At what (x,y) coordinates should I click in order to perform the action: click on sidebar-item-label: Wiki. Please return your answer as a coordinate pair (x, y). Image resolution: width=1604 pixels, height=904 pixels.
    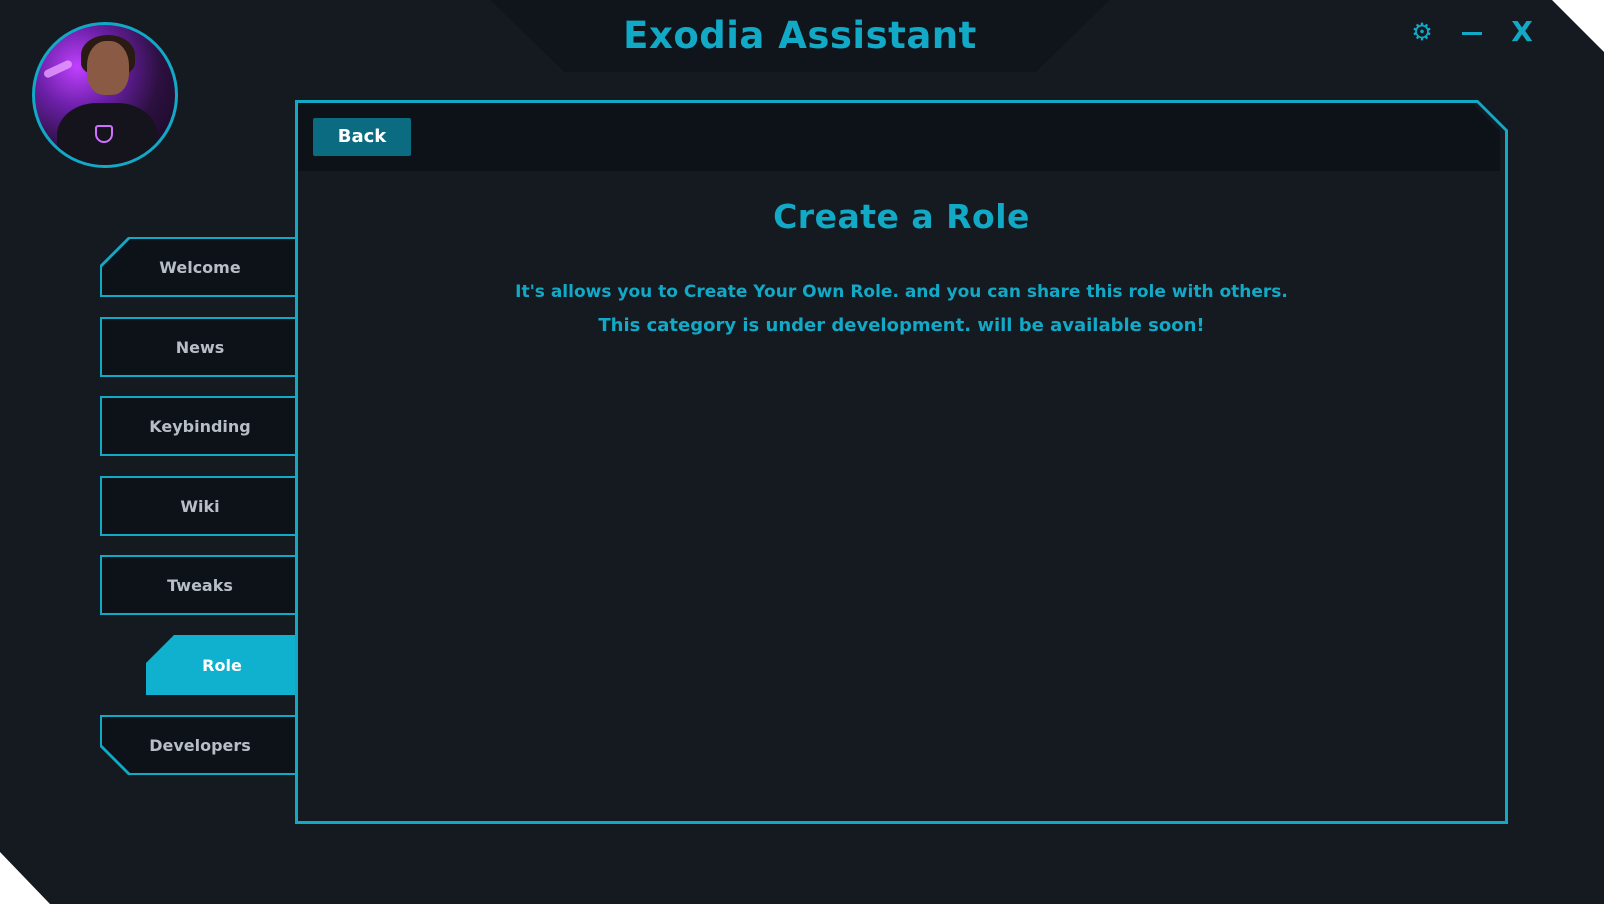
    Looking at the image, I should click on (200, 506).